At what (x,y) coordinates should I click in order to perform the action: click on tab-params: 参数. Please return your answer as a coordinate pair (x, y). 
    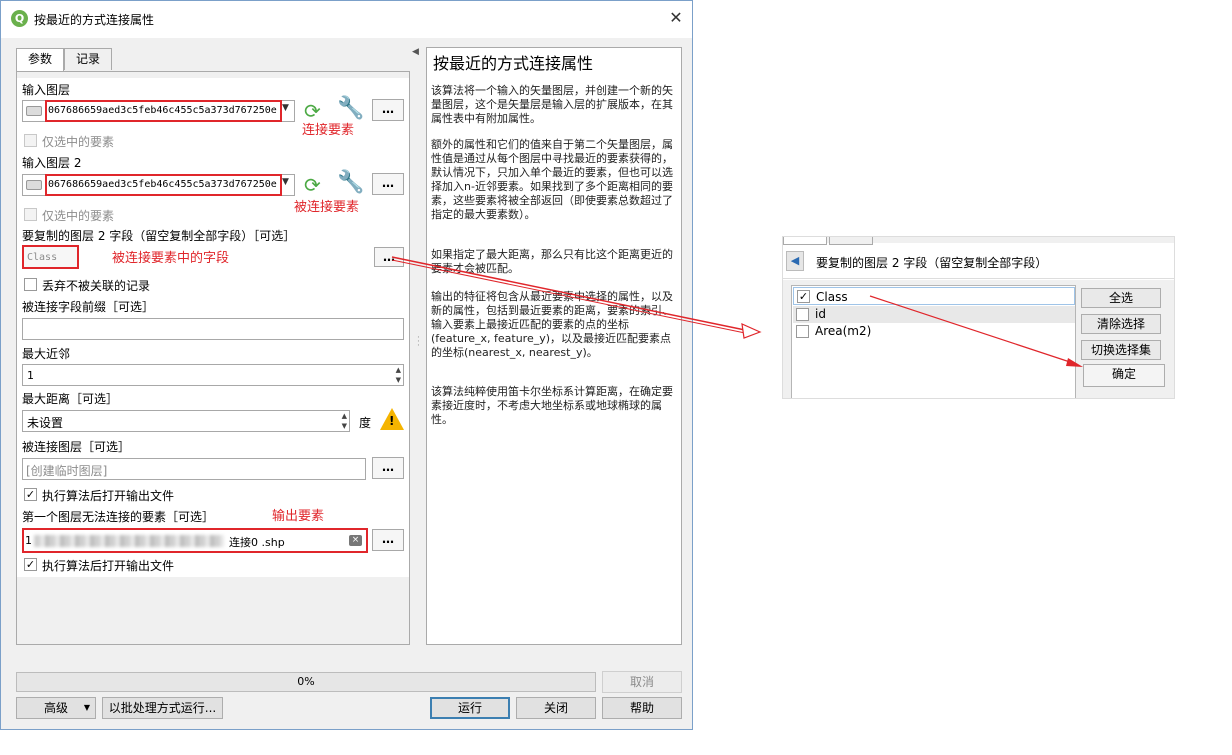
    Looking at the image, I should click on (40, 60).